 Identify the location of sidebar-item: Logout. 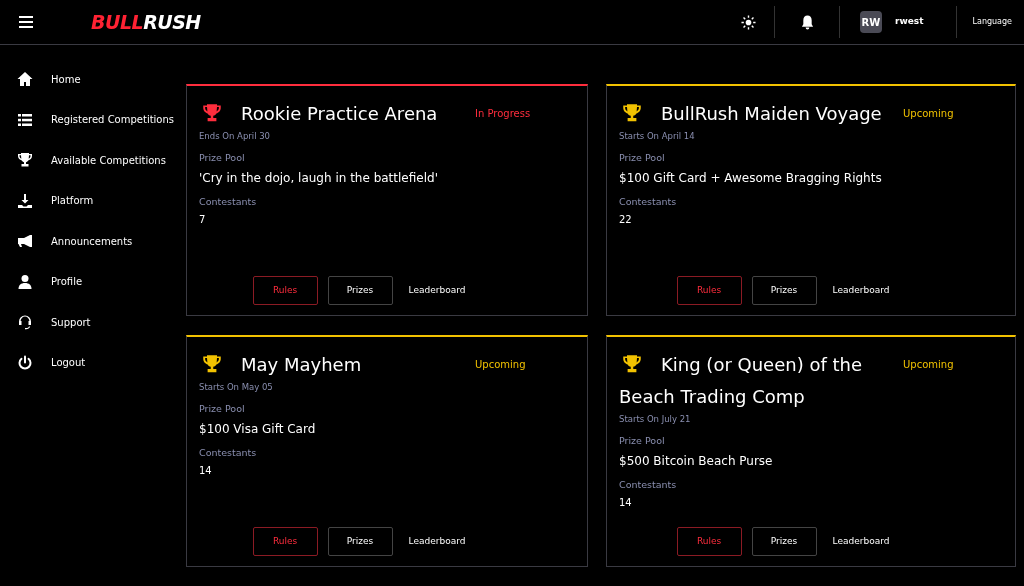
(93, 362).